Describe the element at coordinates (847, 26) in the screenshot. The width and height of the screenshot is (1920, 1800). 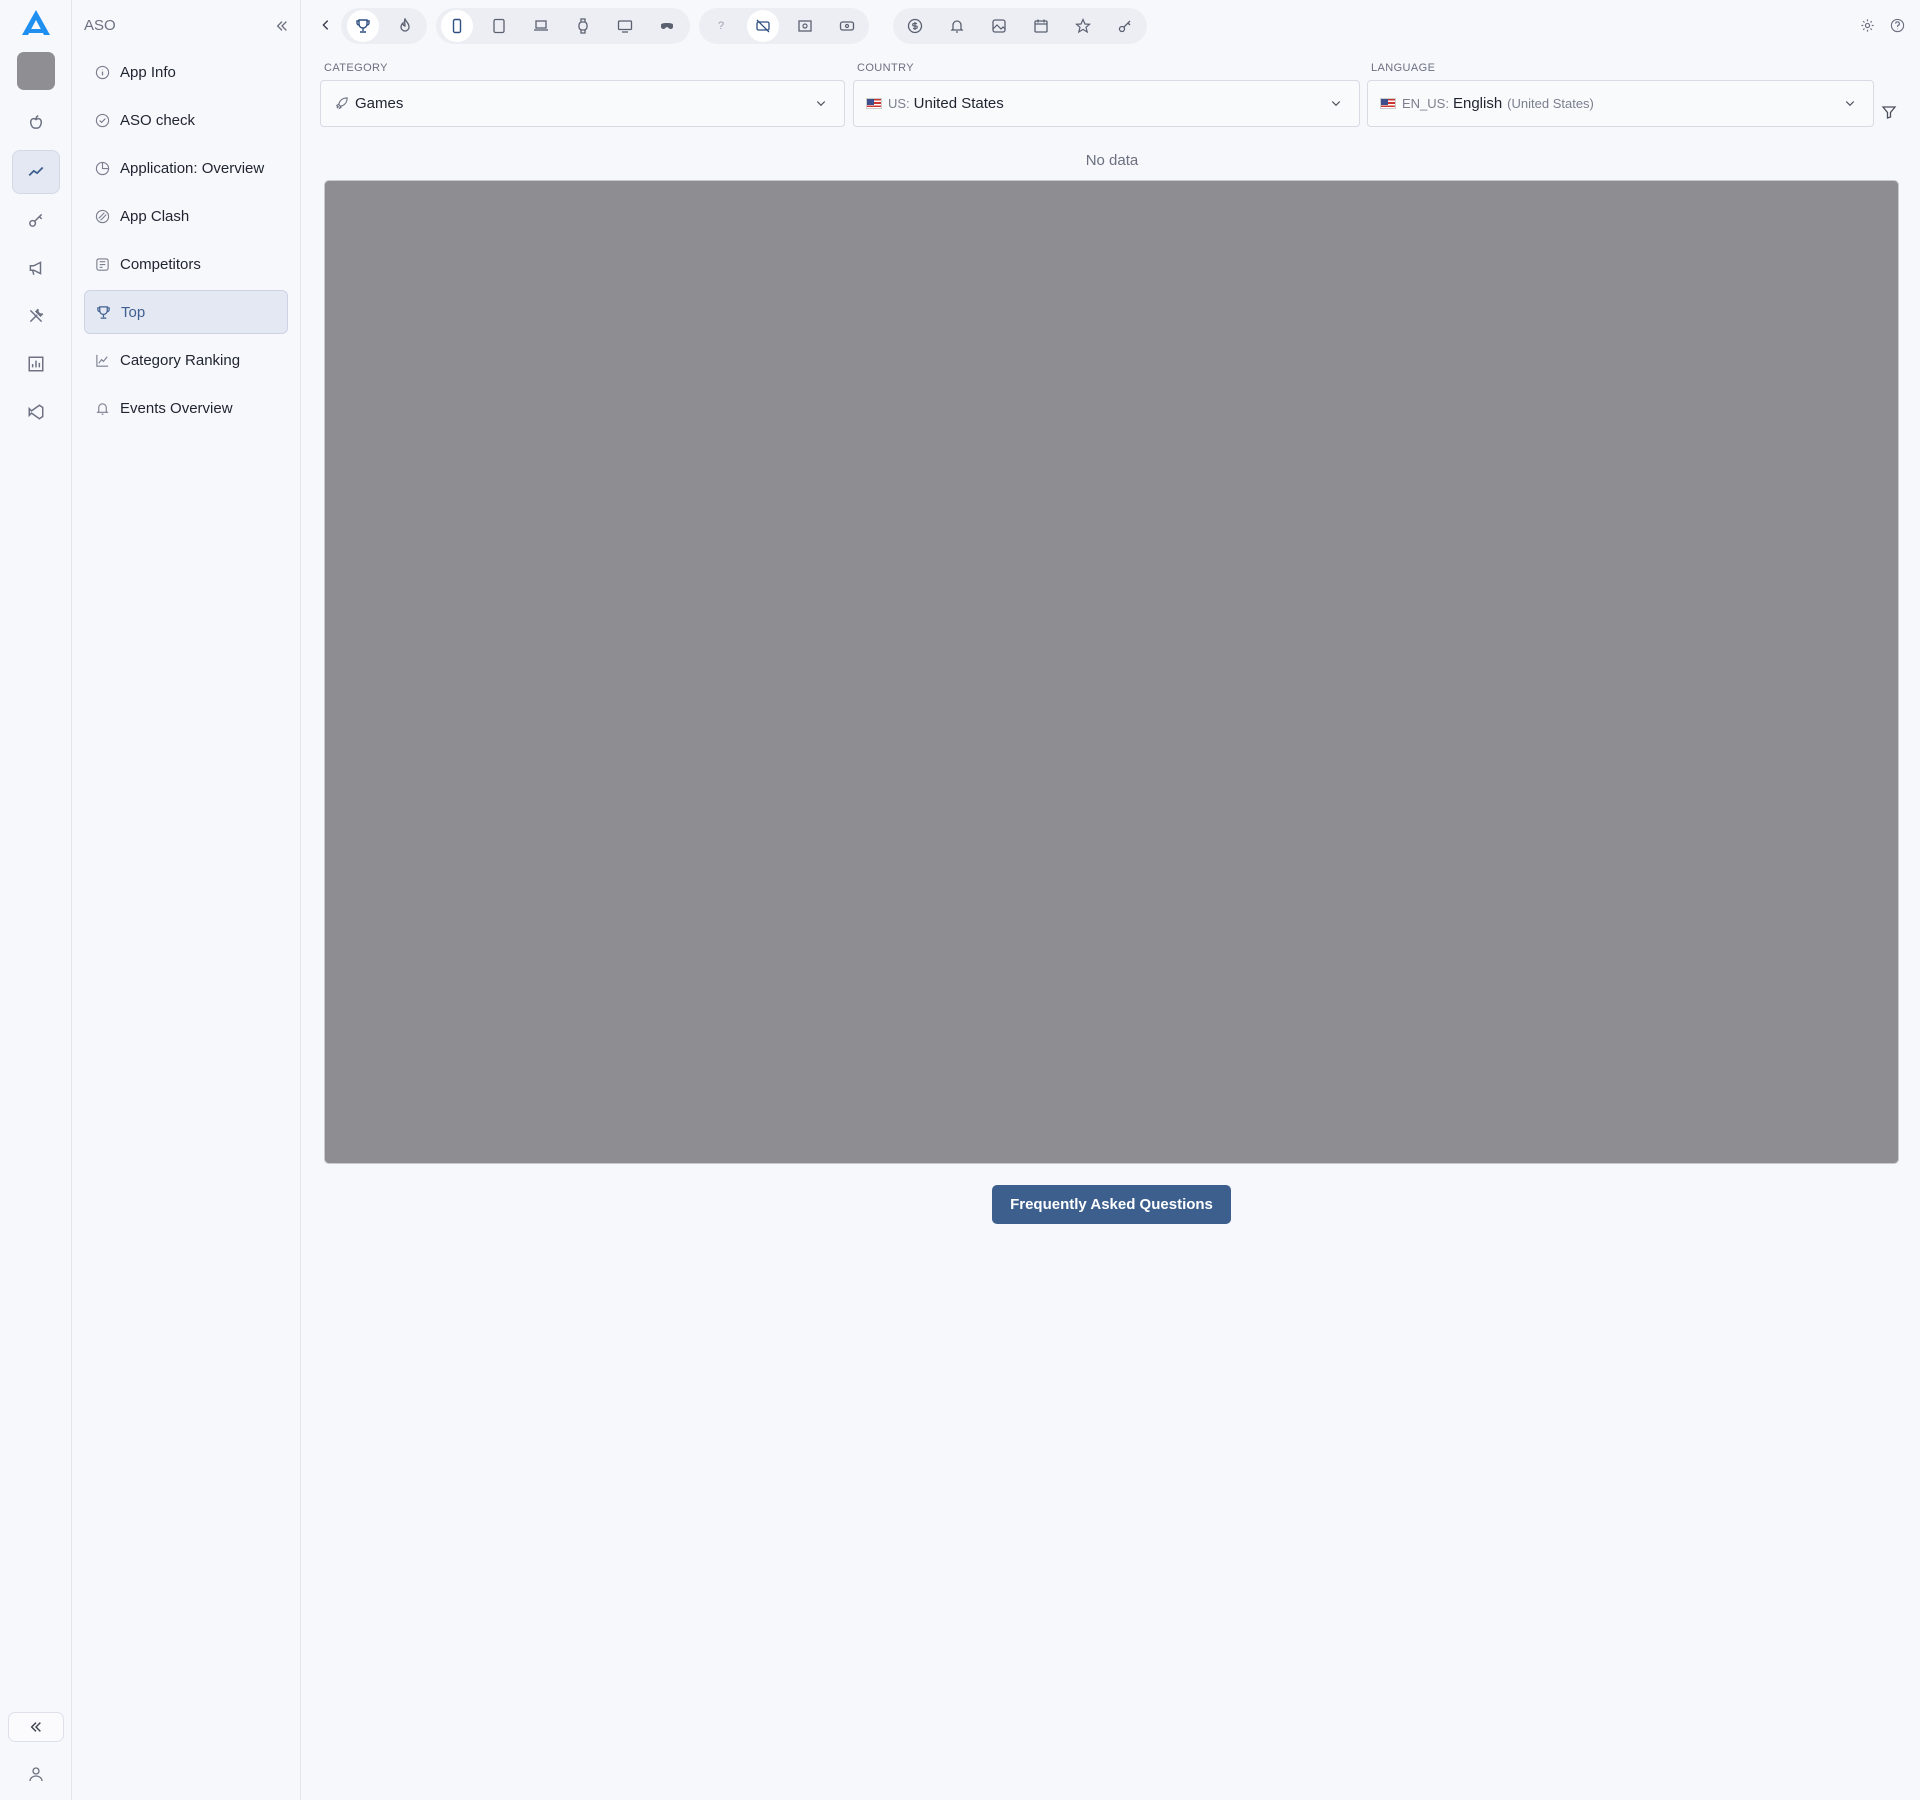
I see `ticket-icon` at that location.